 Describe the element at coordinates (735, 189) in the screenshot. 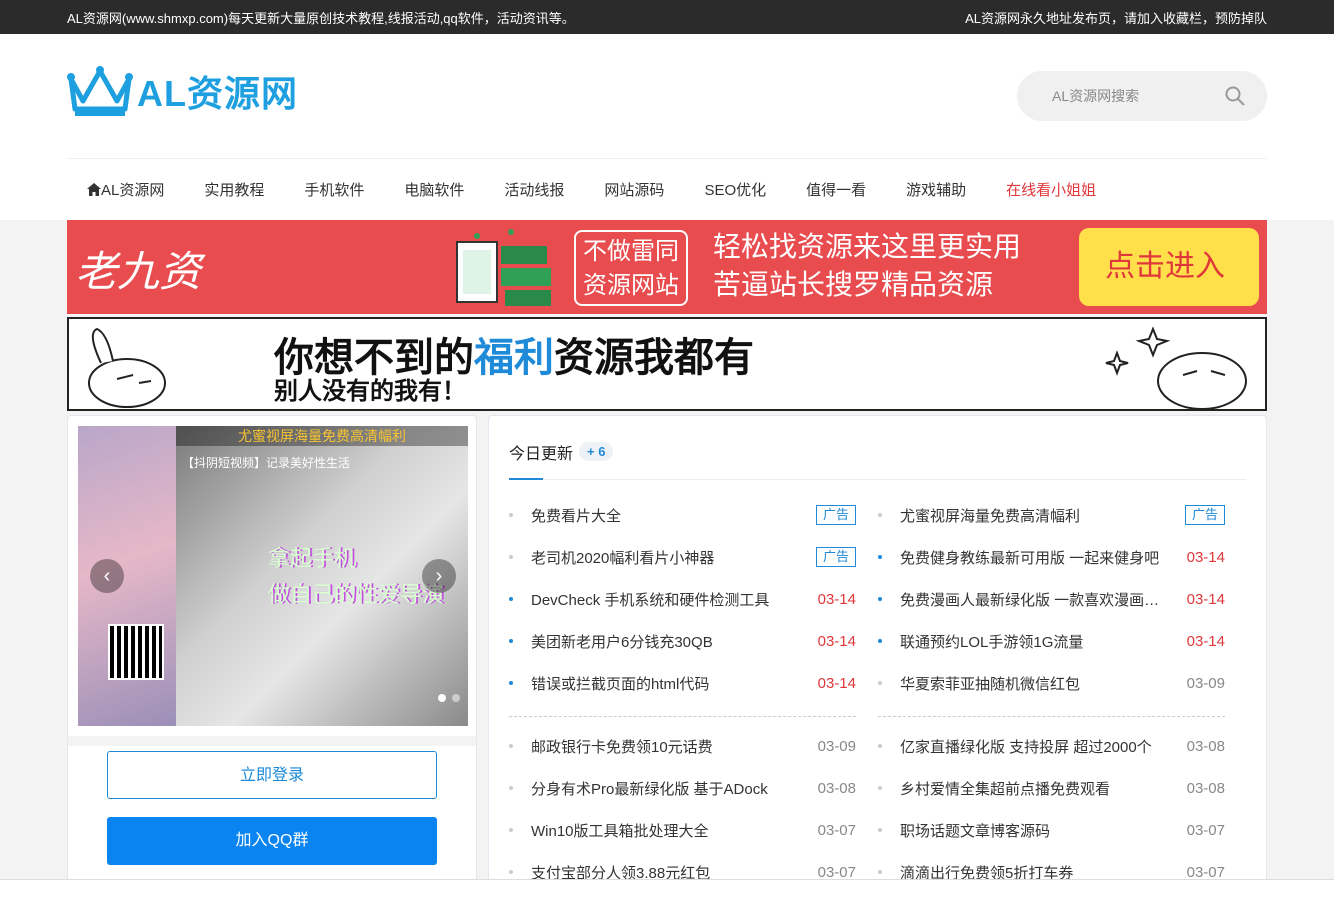

I see `nav-item-seo: SEO优化` at that location.